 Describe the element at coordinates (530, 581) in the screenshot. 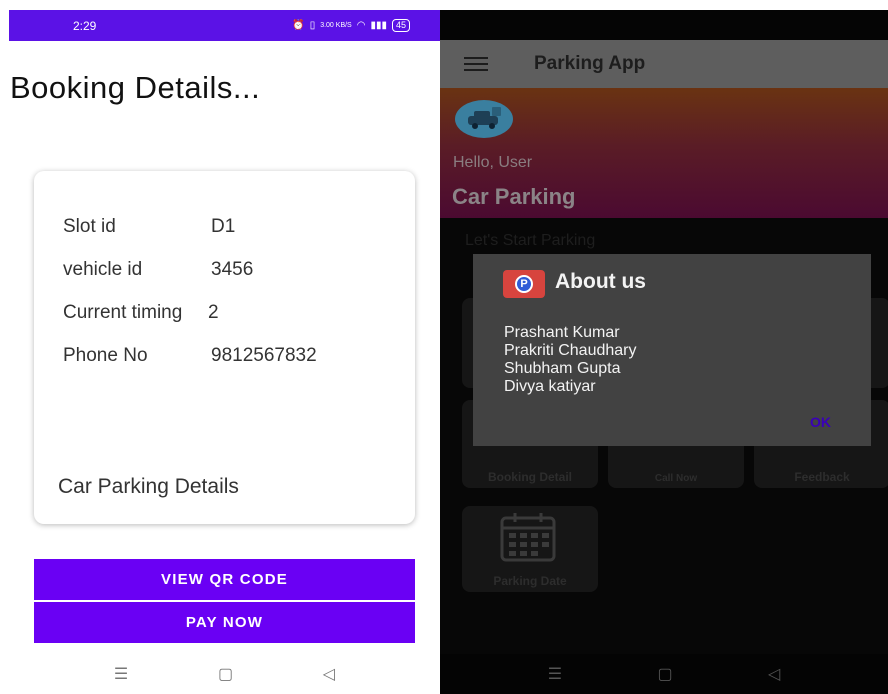

I see `tile-label: Parking Date` at that location.